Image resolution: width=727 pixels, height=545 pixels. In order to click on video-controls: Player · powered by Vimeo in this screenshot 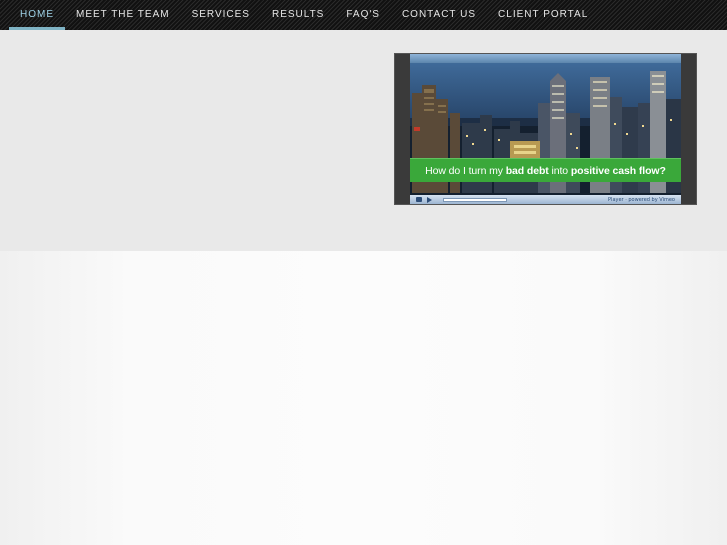, I will do `click(545, 199)`.